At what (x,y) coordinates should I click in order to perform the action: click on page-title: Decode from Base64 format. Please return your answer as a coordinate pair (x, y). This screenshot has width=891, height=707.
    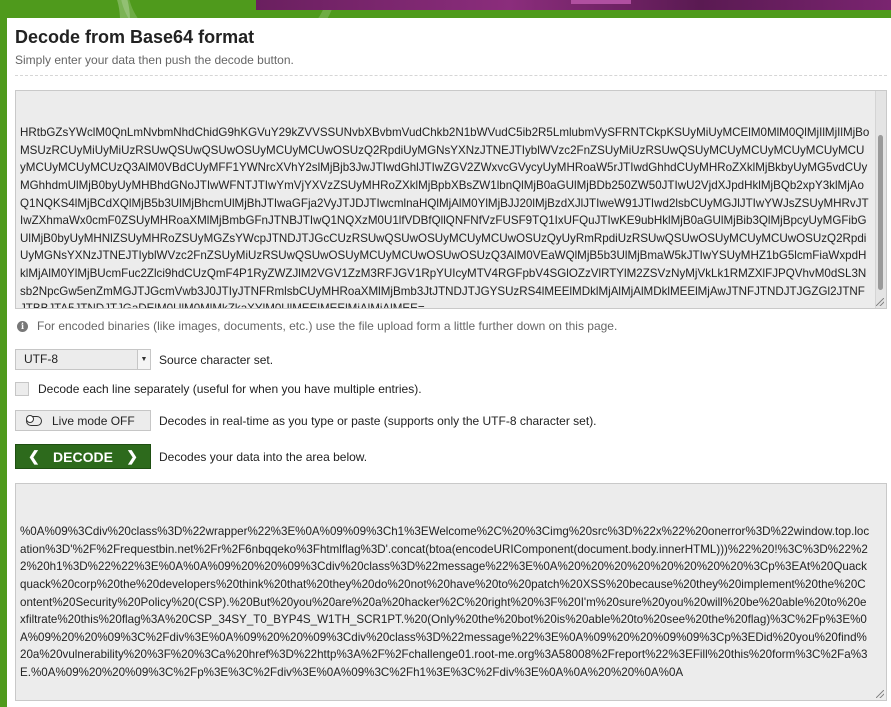
    Looking at the image, I should click on (135, 37).